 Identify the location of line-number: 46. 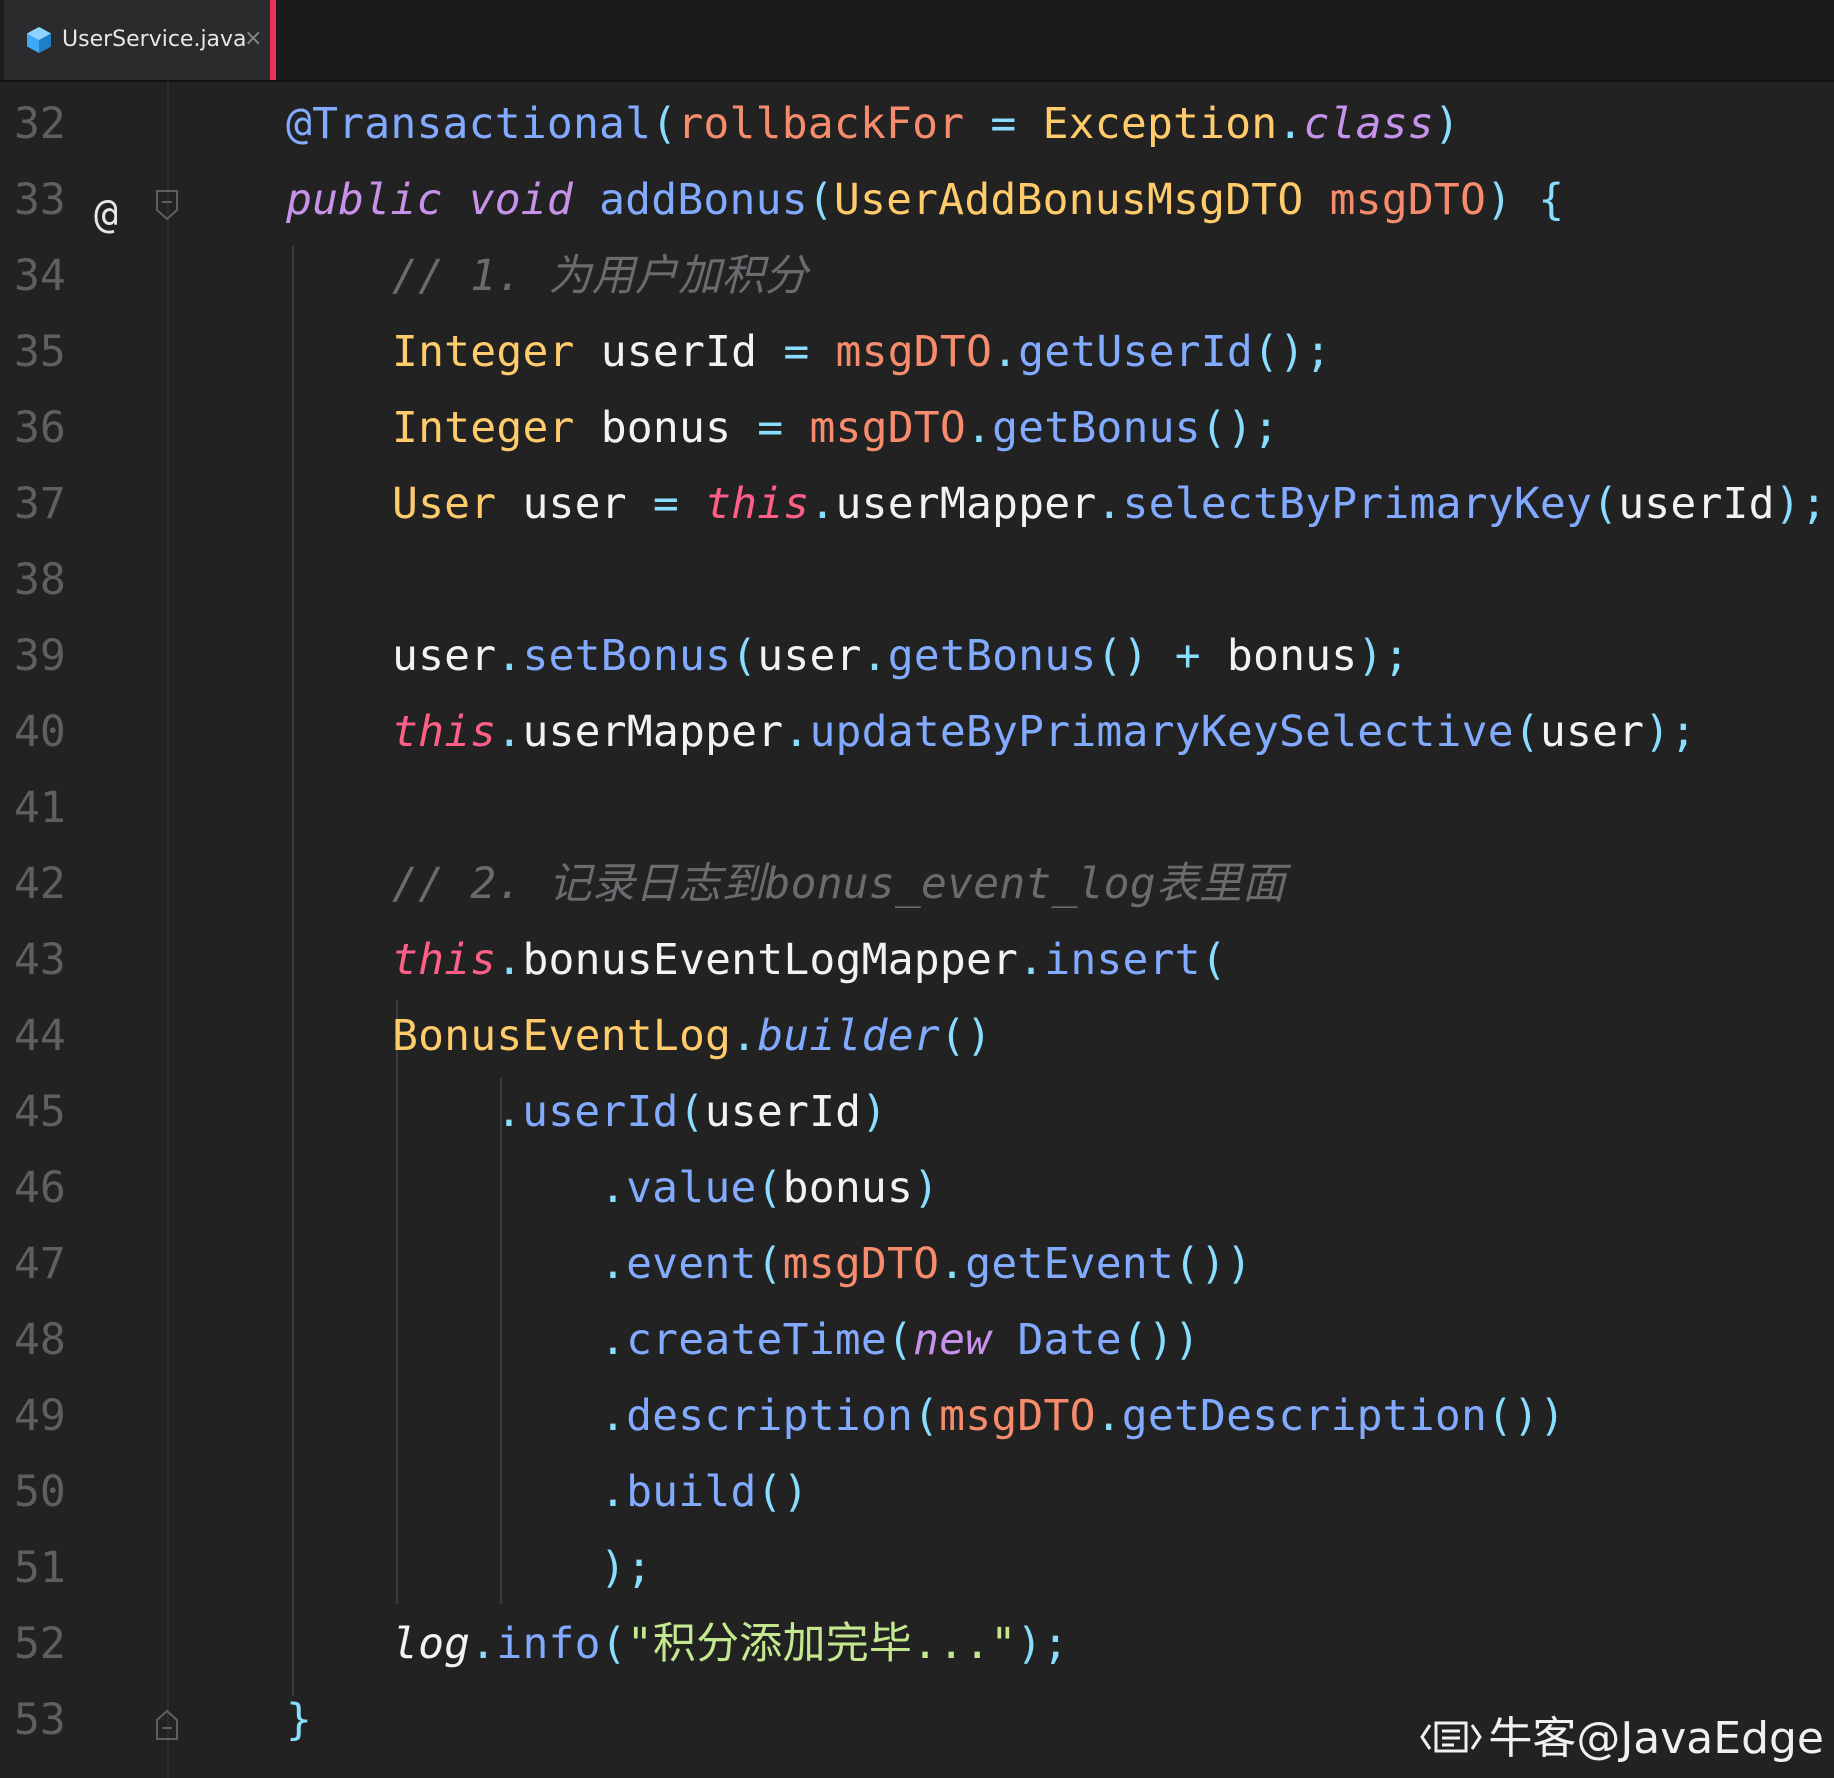
(40, 1188).